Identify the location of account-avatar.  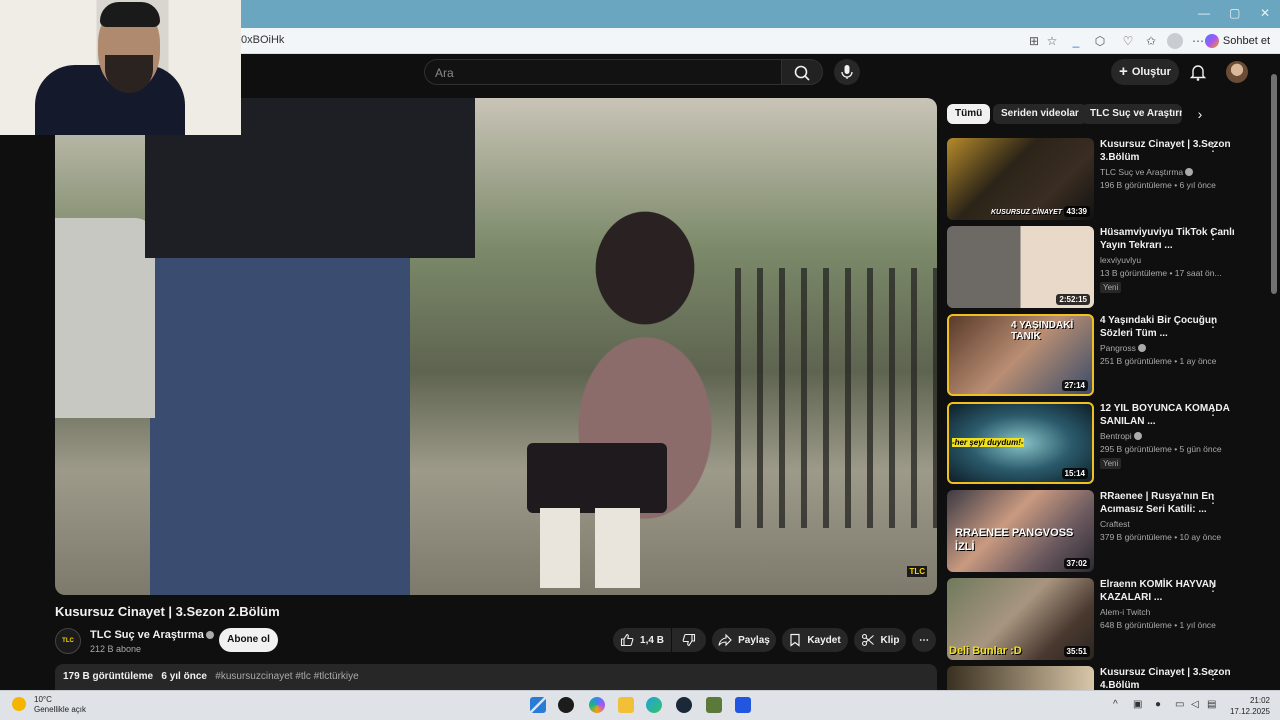
(1237, 72).